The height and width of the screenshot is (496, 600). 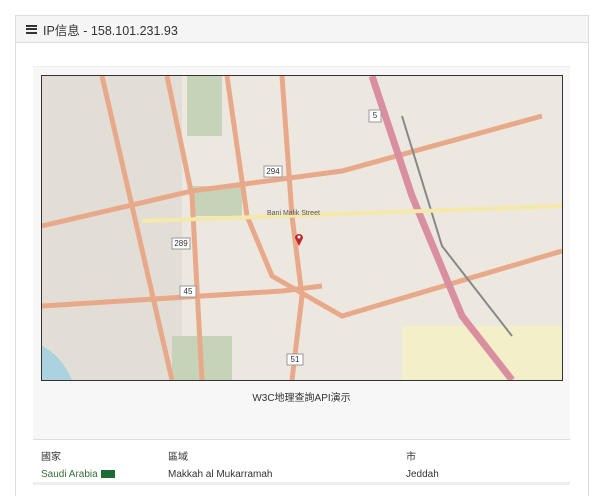 I want to click on road-number-294: 294, so click(x=273, y=171).